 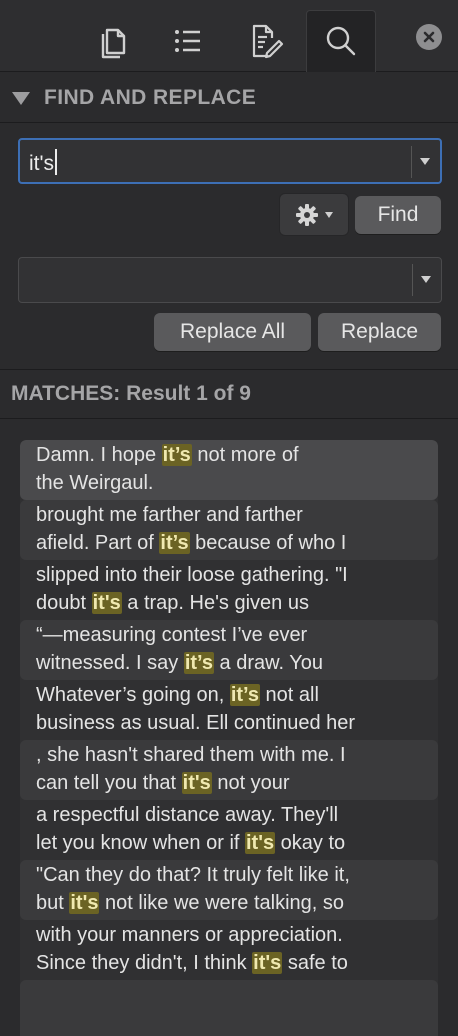 I want to click on result-line: can tell you that it's not your, so click(x=229, y=783).